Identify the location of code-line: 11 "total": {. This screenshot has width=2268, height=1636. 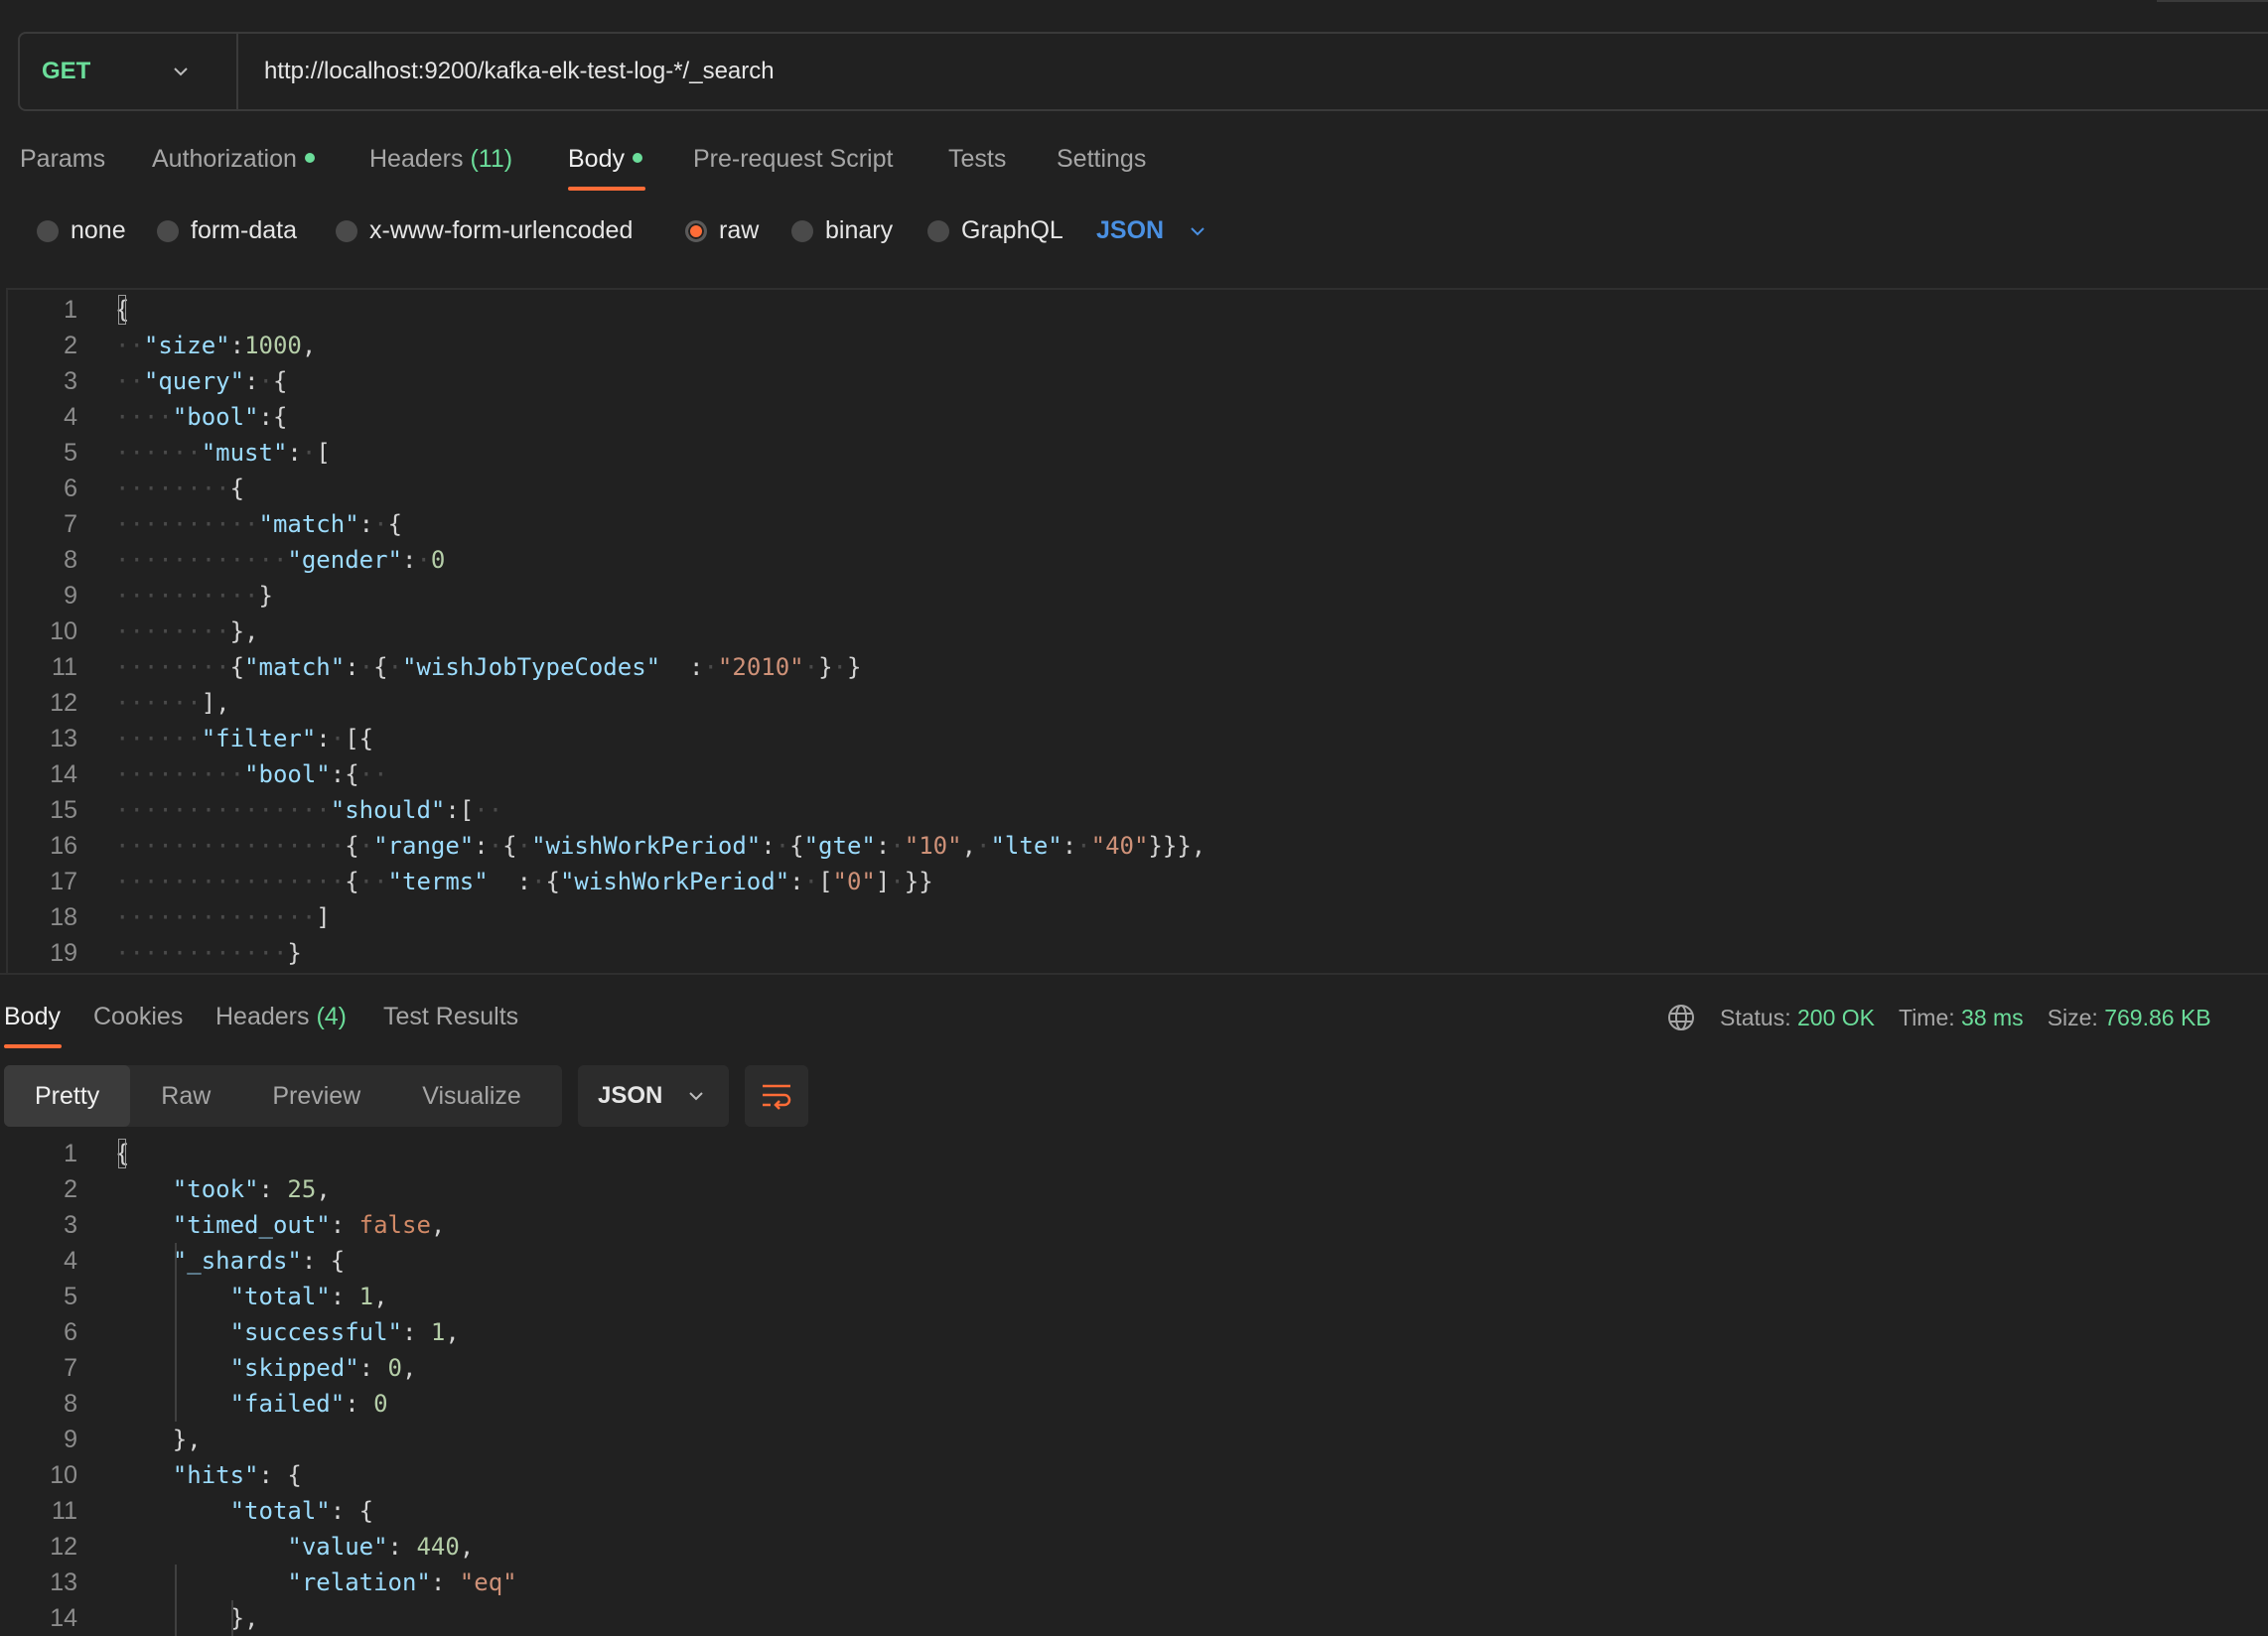
(1134, 1511).